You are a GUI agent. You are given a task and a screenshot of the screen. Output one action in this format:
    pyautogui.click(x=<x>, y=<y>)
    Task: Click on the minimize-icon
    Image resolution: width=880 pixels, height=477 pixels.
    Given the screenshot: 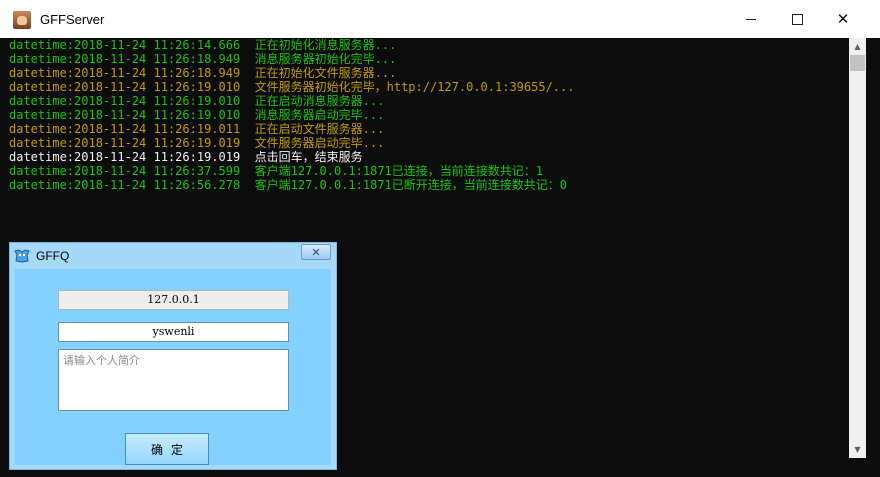 What is the action you would take?
    pyautogui.click(x=751, y=19)
    